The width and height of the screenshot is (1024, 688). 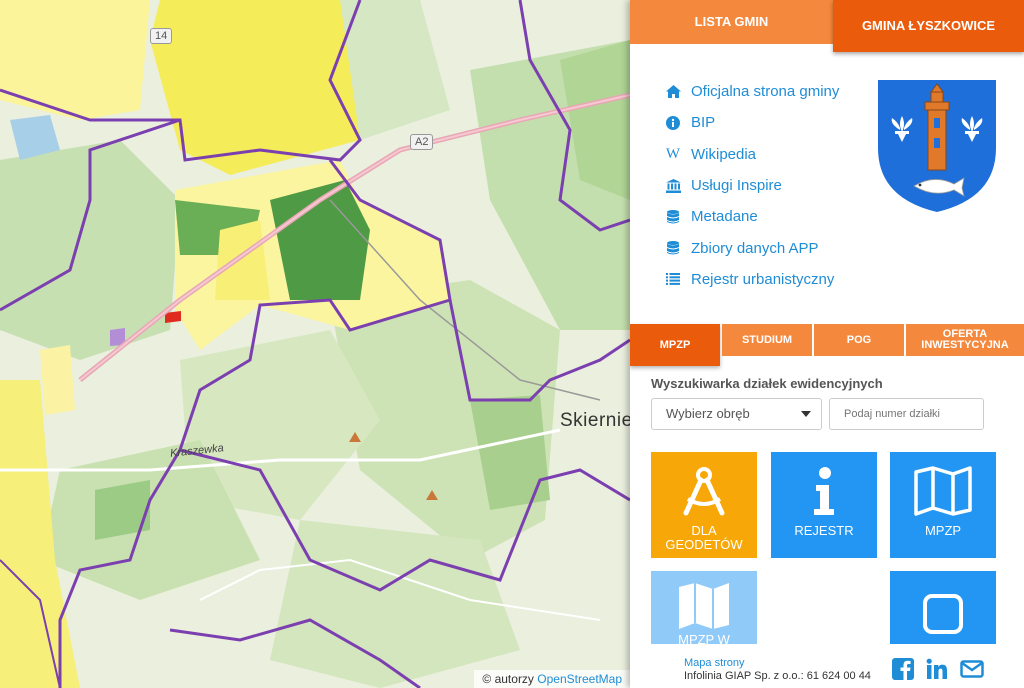 I want to click on compass-icon, so click(x=704, y=491).